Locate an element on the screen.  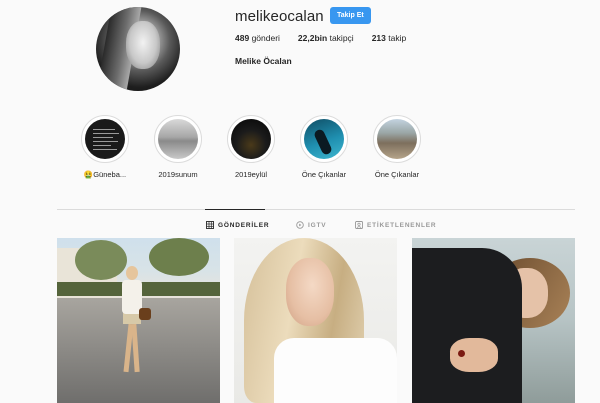
stat-following: 213 takip is located at coordinates (389, 38).